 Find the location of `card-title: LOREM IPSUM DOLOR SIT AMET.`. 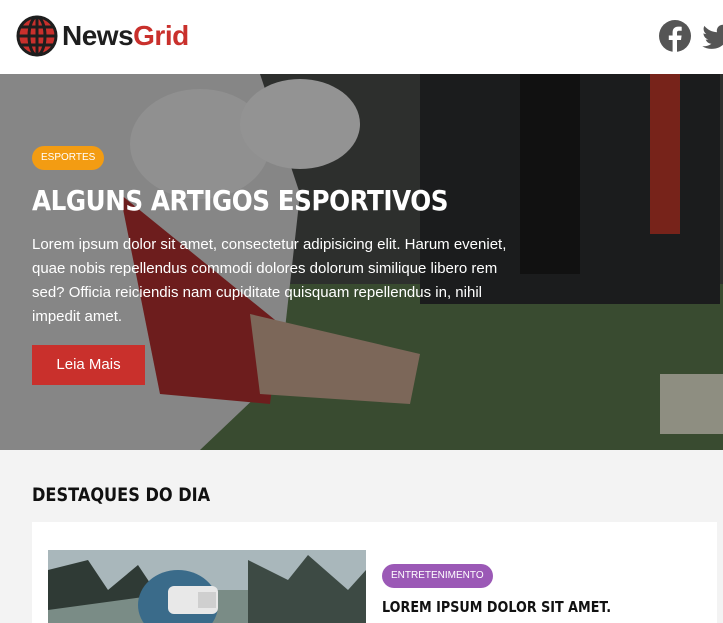

card-title: LOREM IPSUM DOLOR SIT AMET. is located at coordinates (496, 607).